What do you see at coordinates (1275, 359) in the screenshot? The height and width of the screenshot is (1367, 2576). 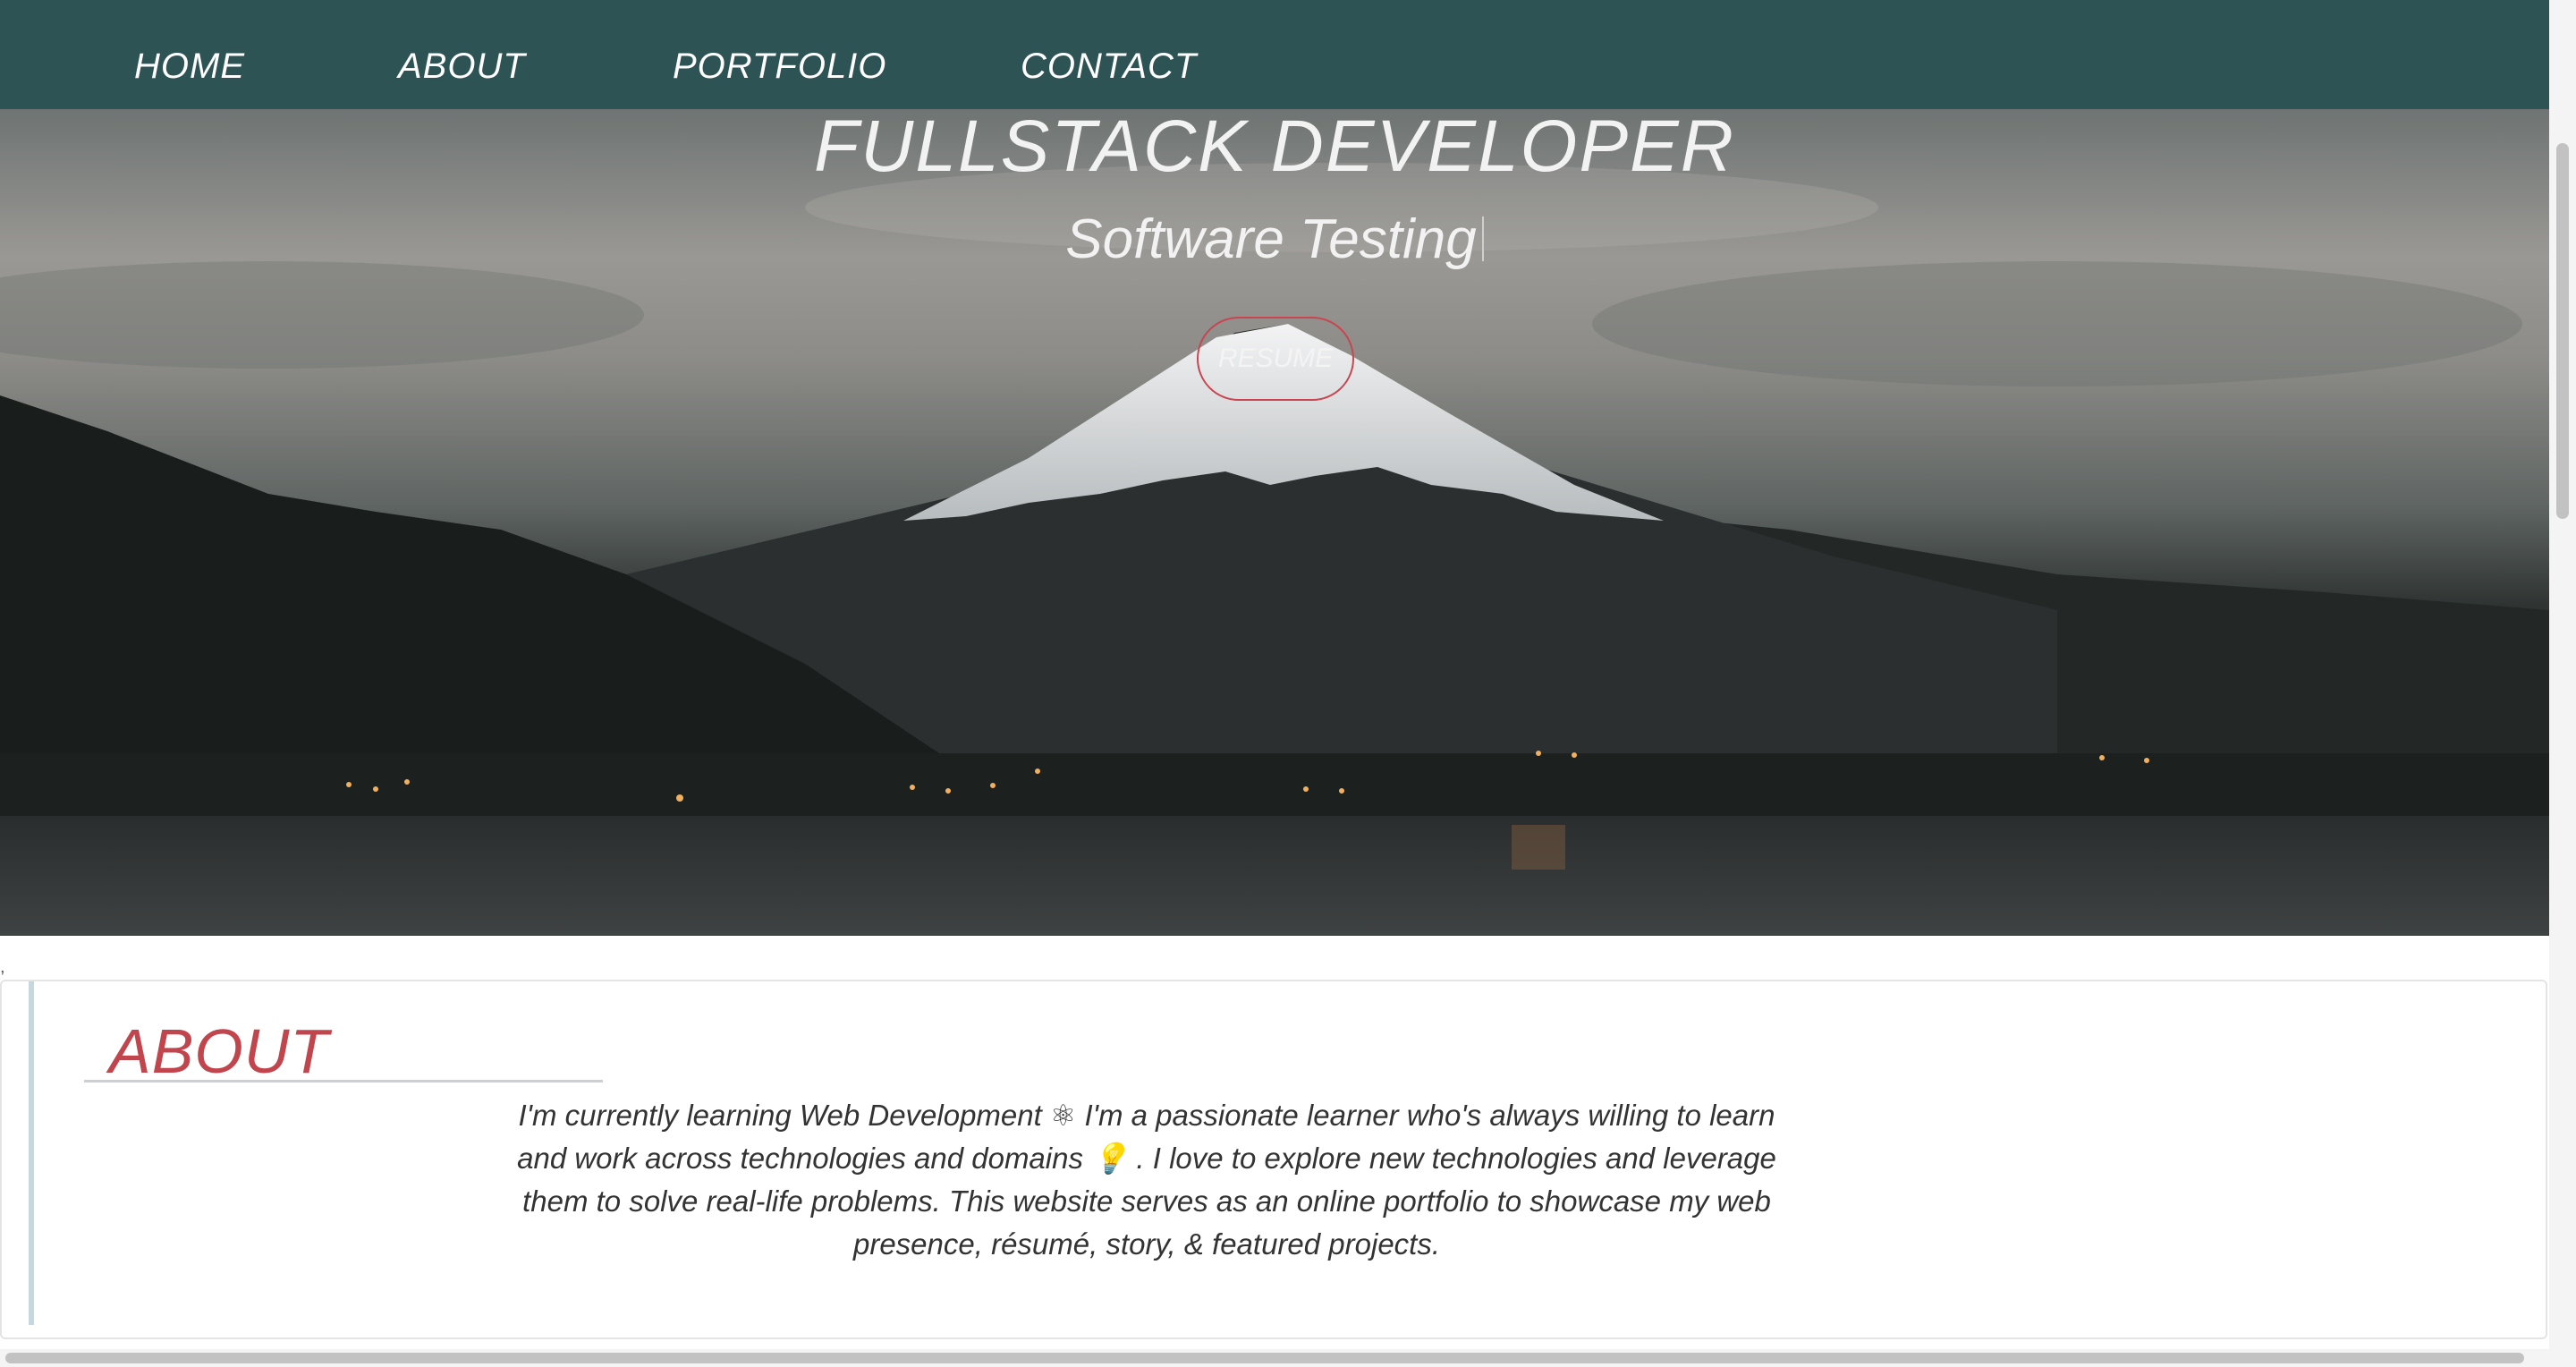 I see `resume-button: RESUME` at bounding box center [1275, 359].